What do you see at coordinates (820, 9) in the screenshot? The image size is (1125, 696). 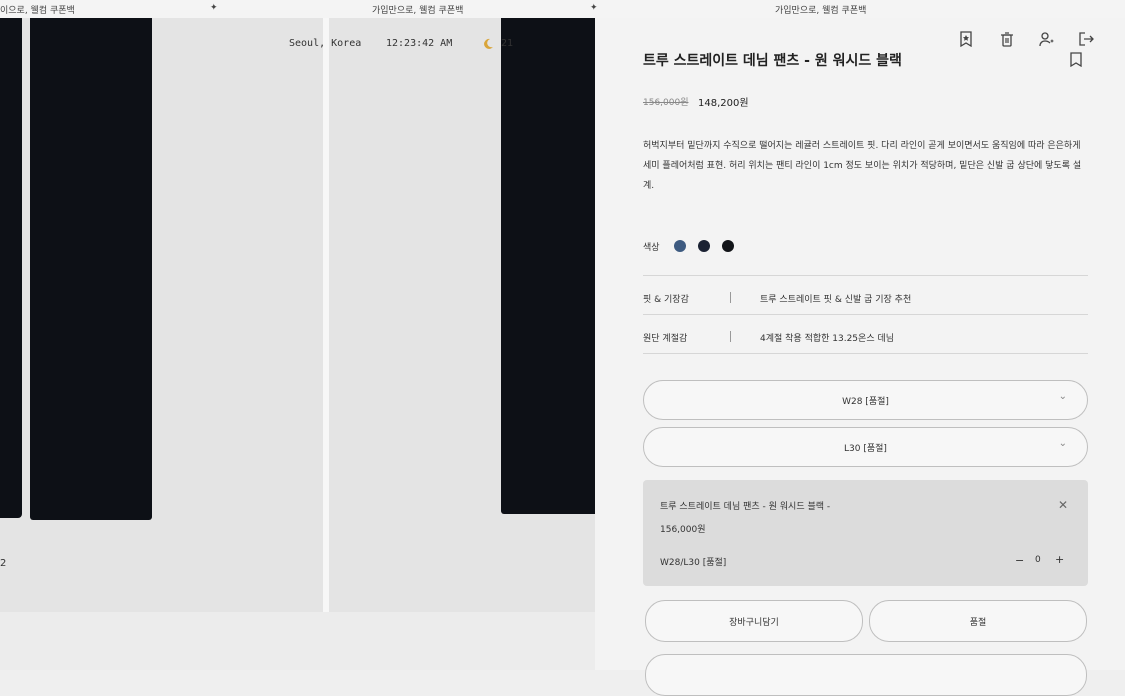 I see `announcement-text-right: 가입만으로, 웰컴 쿠폰백` at bounding box center [820, 9].